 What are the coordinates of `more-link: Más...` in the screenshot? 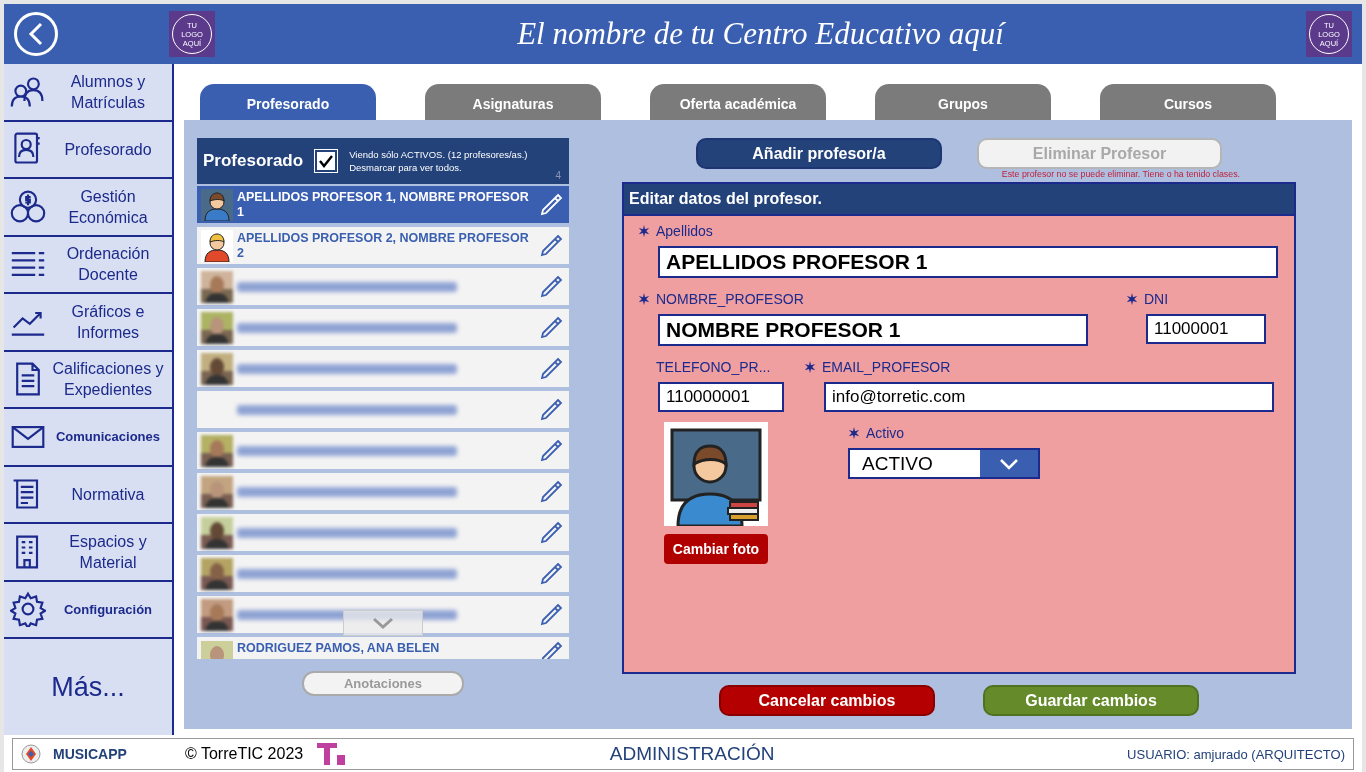 It's located at (88, 687).